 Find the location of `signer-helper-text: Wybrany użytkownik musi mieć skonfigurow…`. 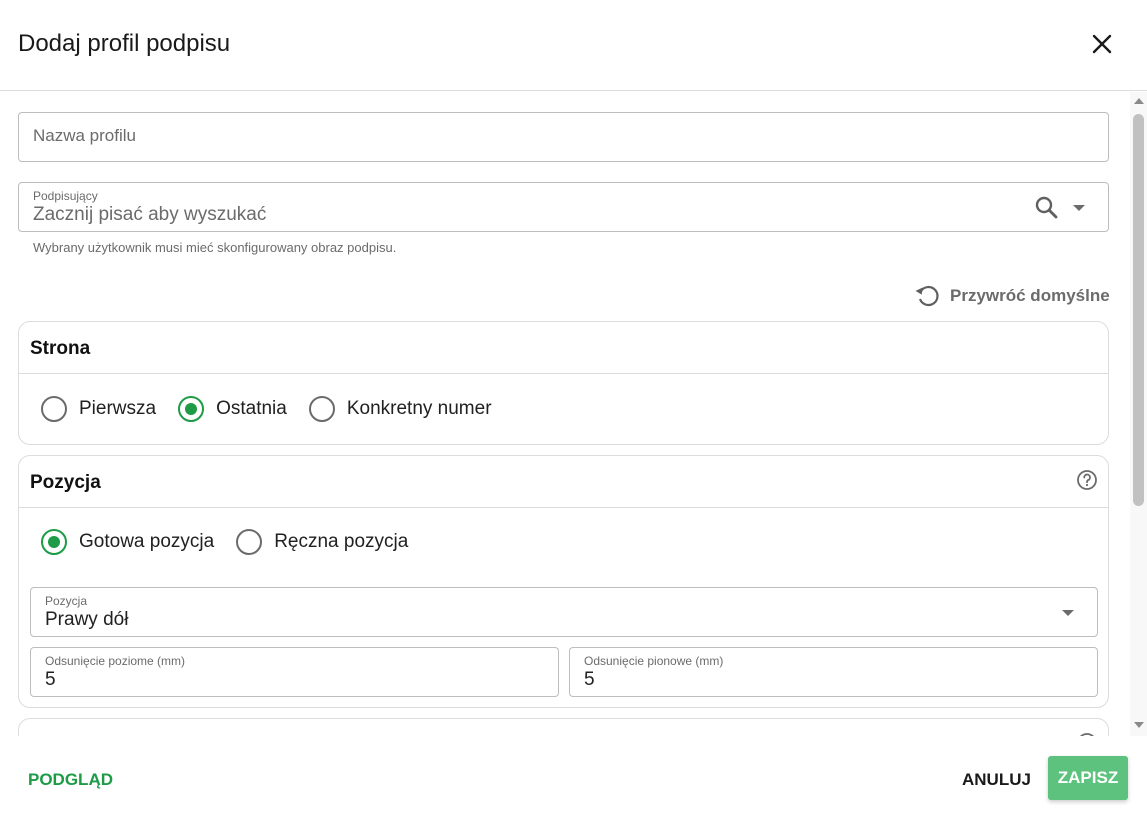

signer-helper-text: Wybrany użytkownik musi mieć skonfigurow… is located at coordinates (215, 247).